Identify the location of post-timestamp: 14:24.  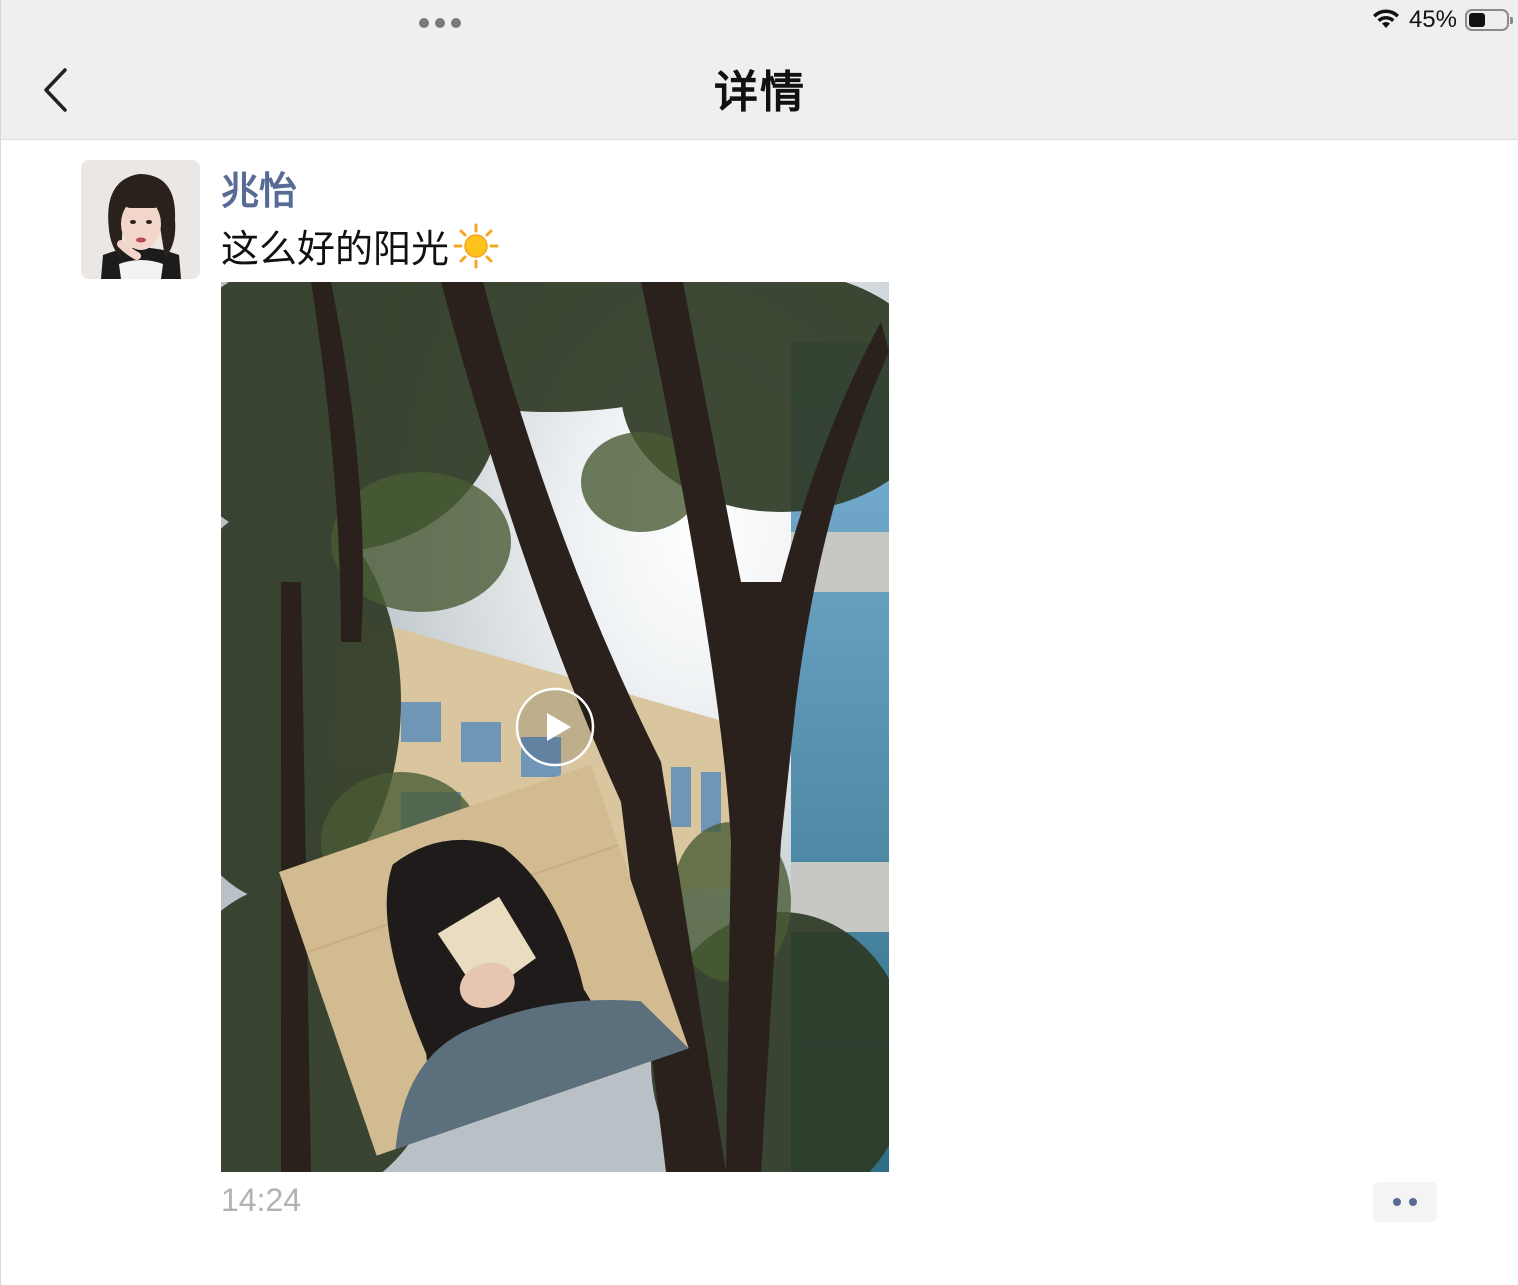
(261, 1200).